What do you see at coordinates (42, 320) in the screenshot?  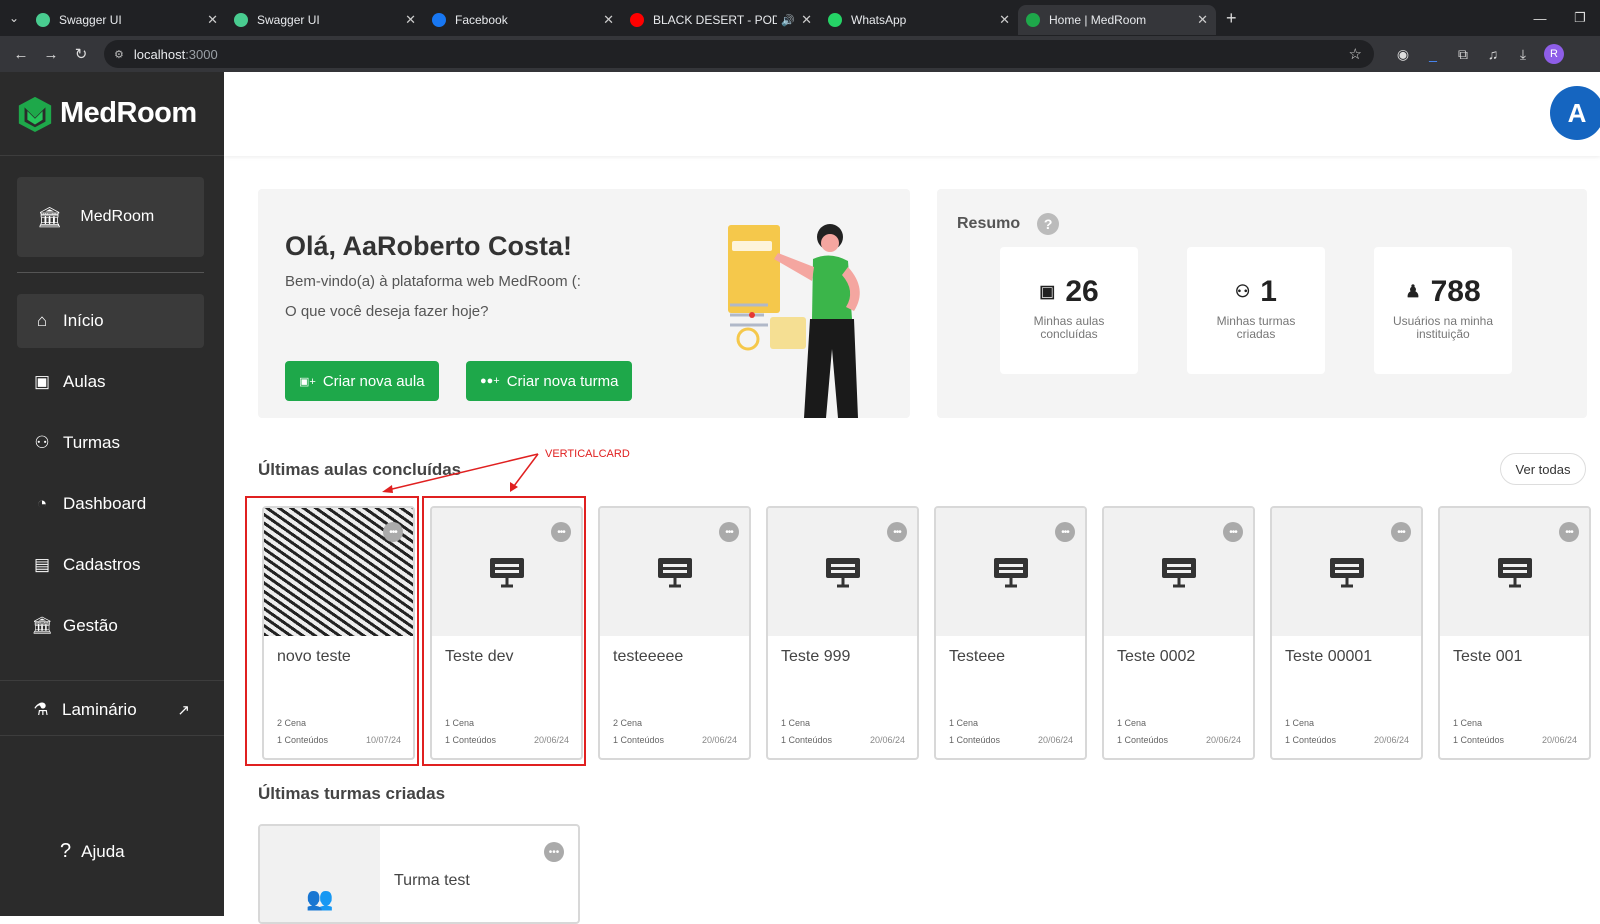 I see `home-icon: ⌂` at bounding box center [42, 320].